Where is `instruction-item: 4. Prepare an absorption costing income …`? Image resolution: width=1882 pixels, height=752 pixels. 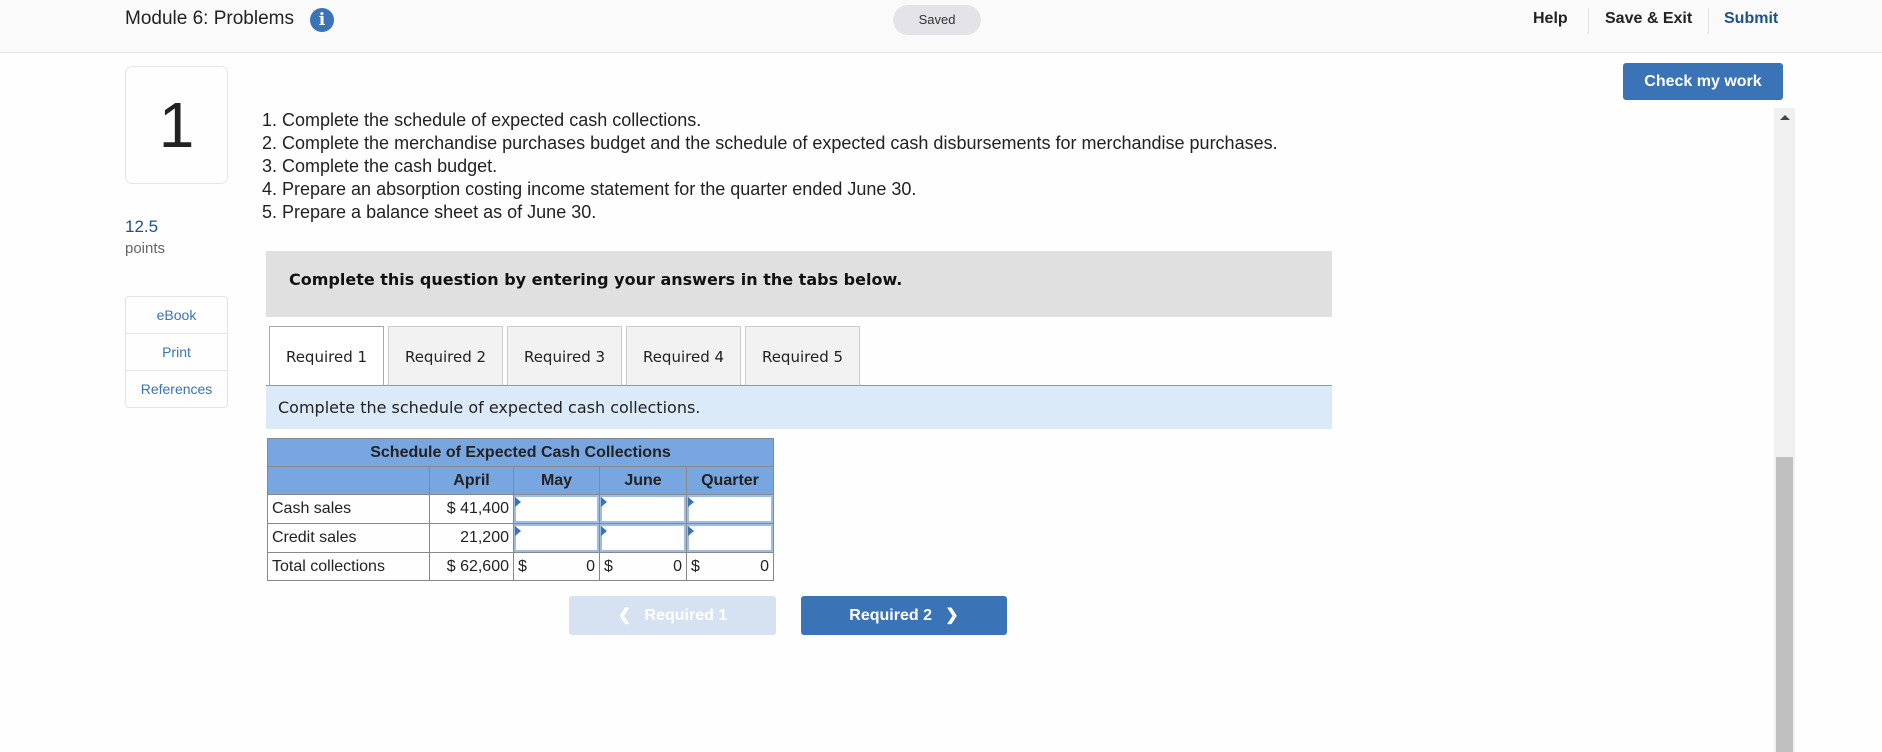 instruction-item: 4. Prepare an absorption costing income … is located at coordinates (589, 189).